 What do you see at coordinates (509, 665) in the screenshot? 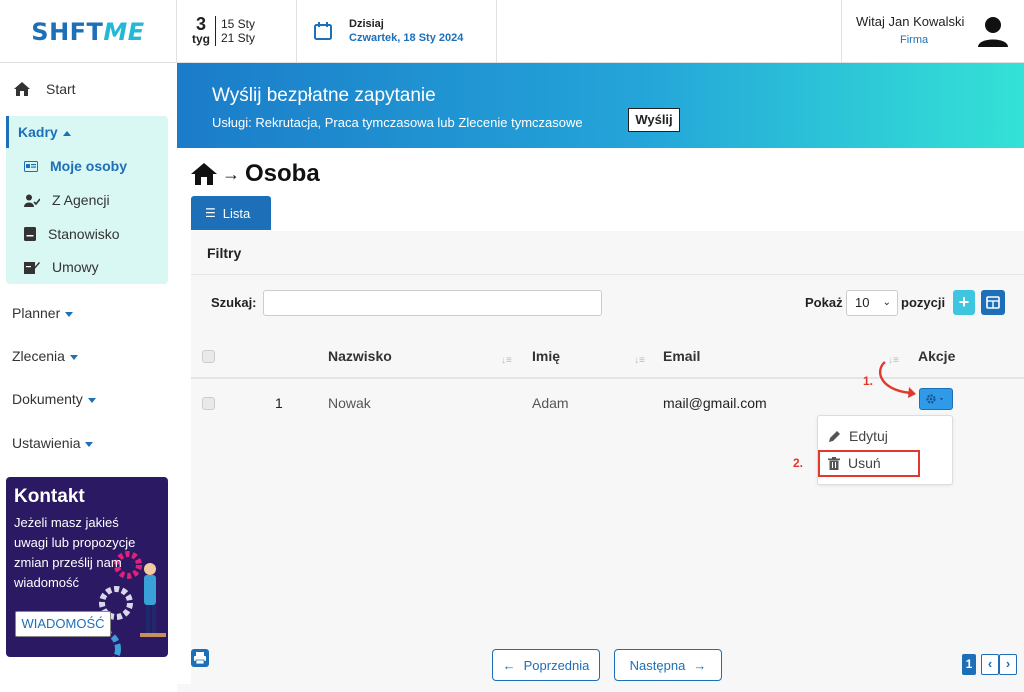
I see `arrow-left-icon: ←` at bounding box center [509, 665].